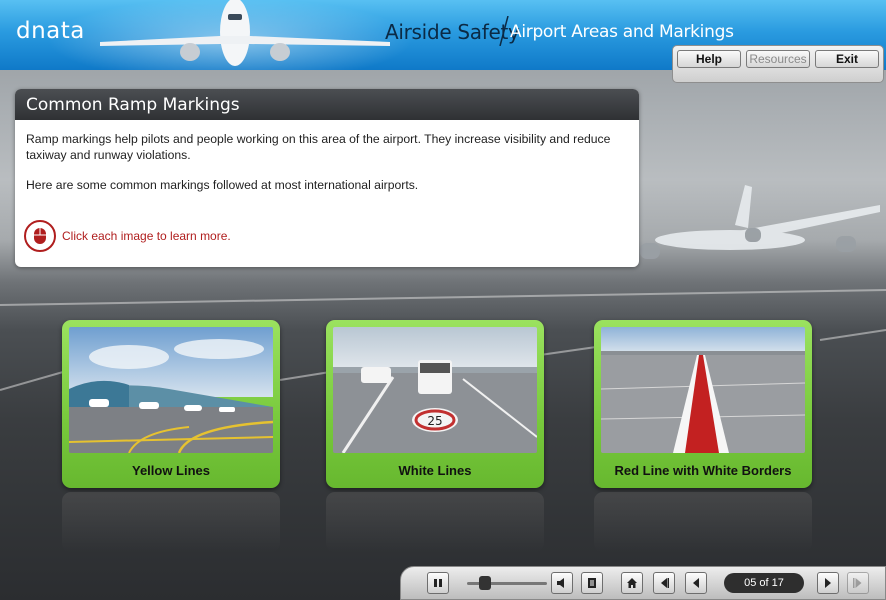 Image resolution: width=886 pixels, height=600 pixels. I want to click on transcript-icon, so click(592, 583).